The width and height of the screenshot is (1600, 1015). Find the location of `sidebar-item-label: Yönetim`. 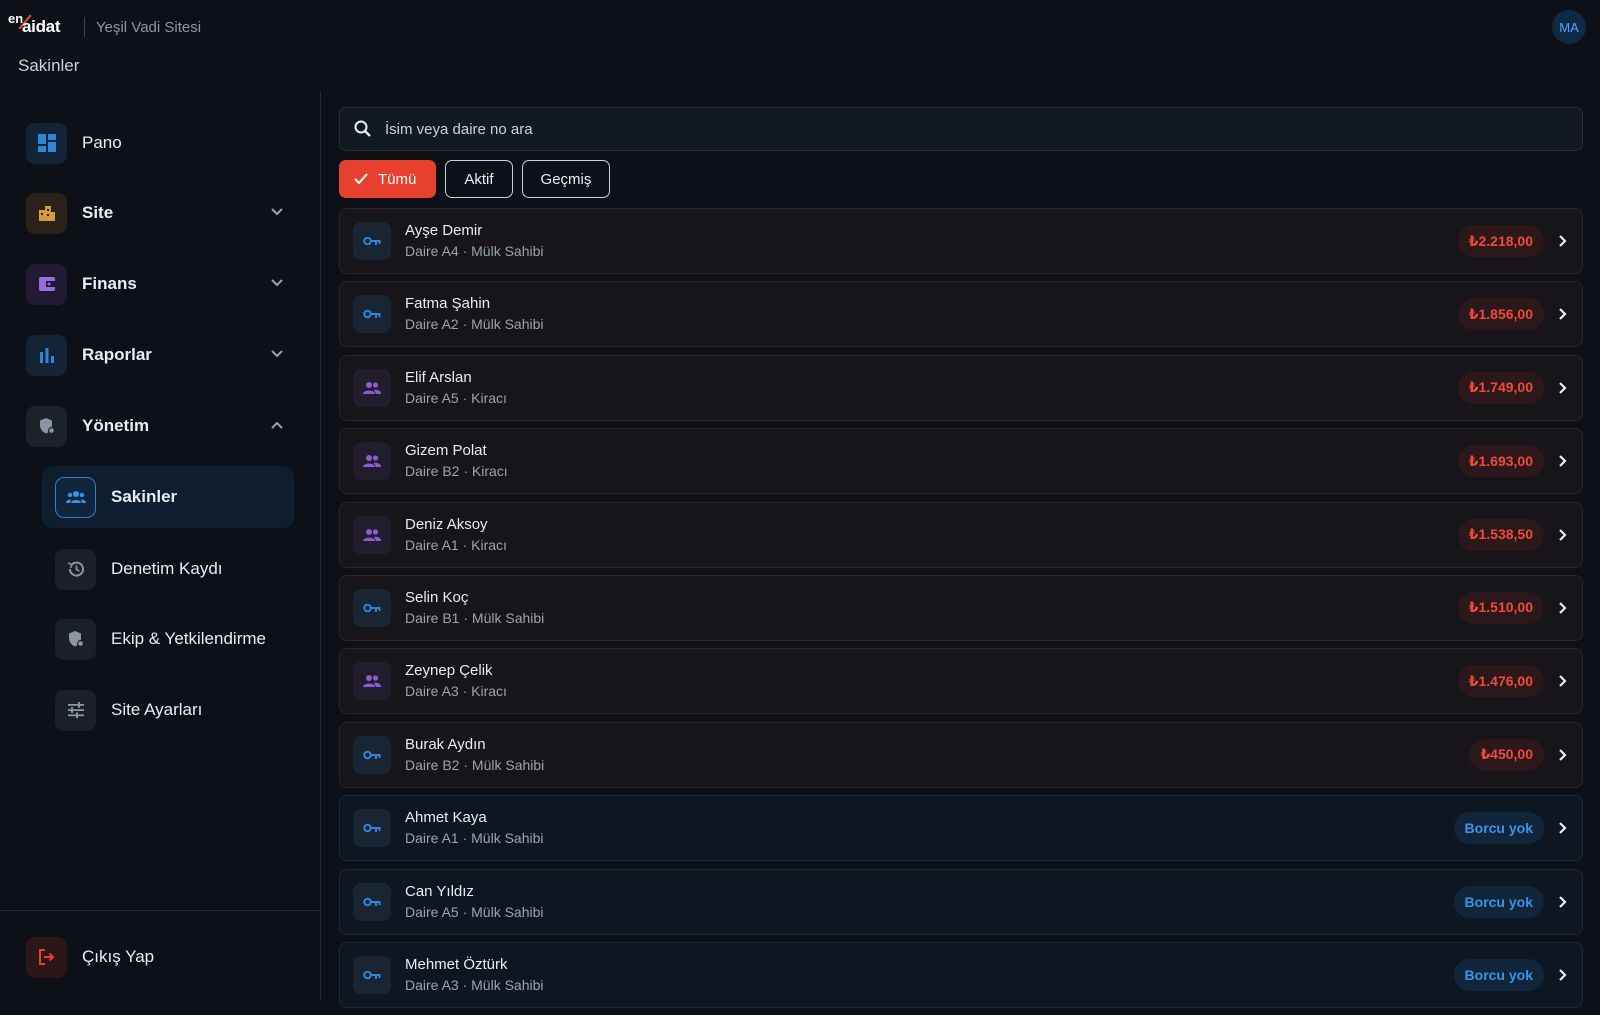

sidebar-item-label: Yönetim is located at coordinates (116, 425).